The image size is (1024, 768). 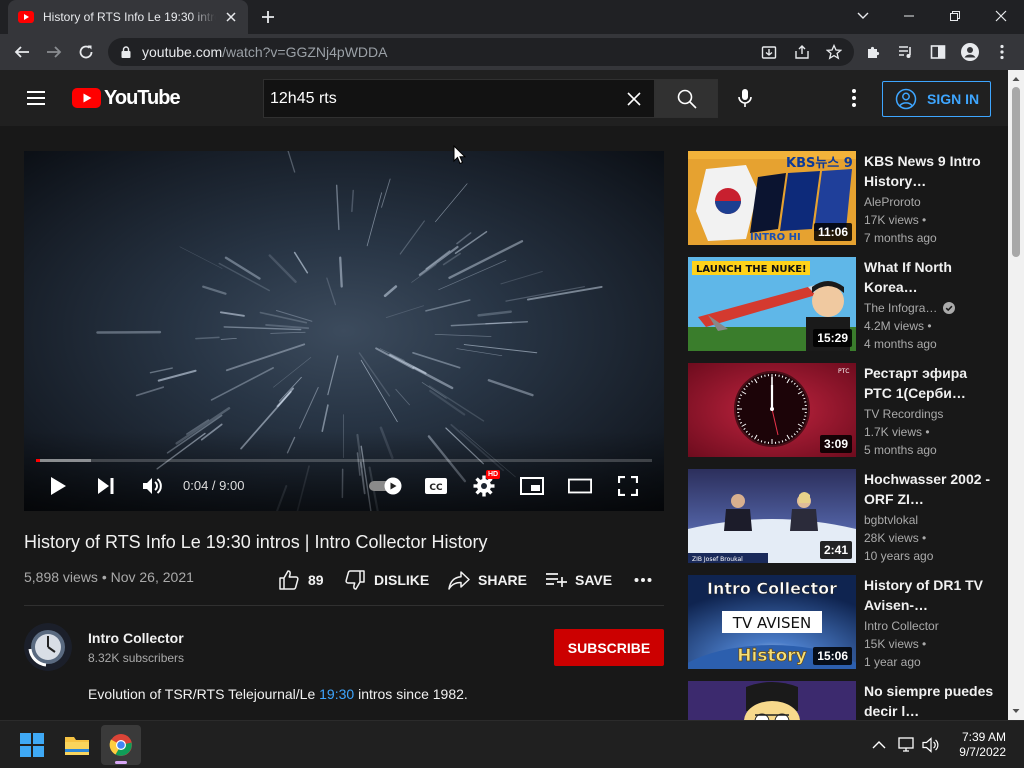 I want to click on share-page-button, so click(x=802, y=52).